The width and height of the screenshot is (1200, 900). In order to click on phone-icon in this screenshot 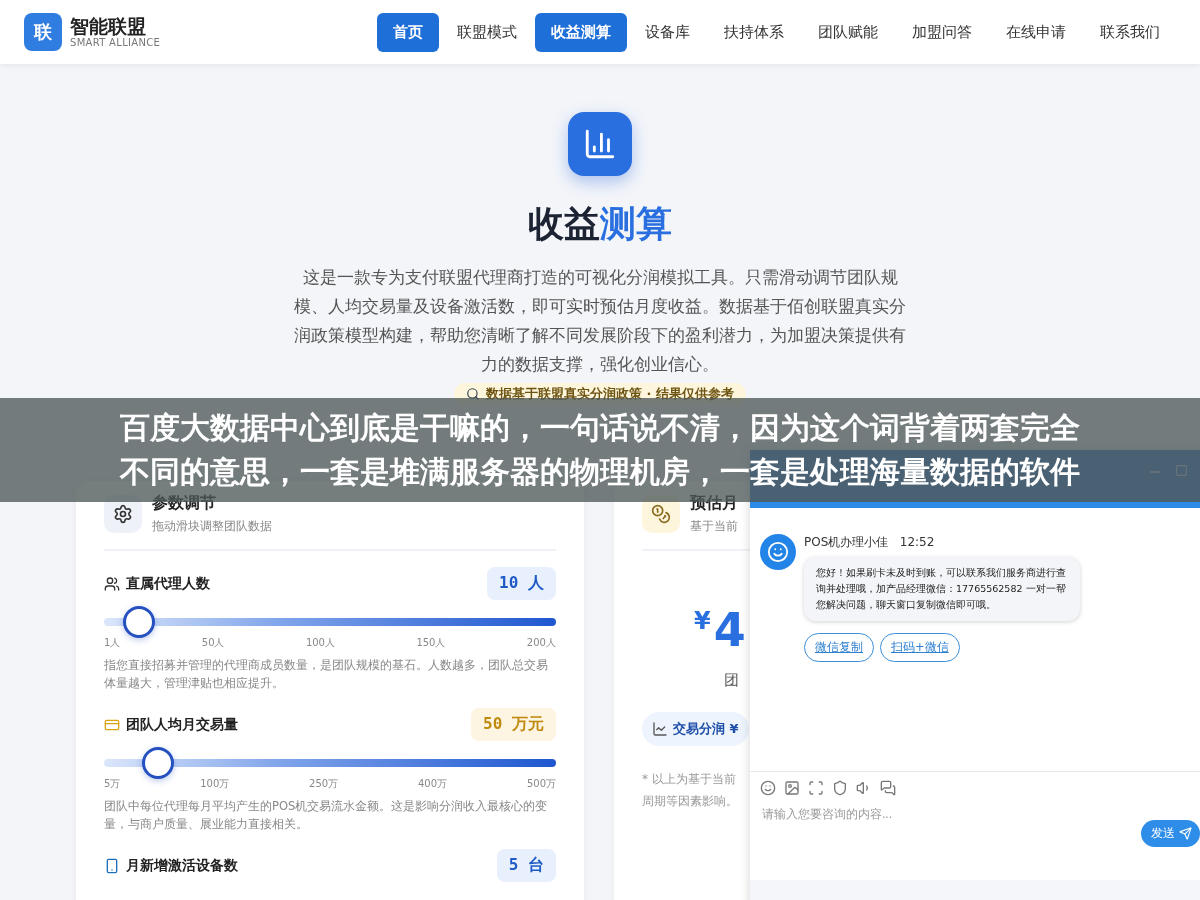, I will do `click(112, 865)`.